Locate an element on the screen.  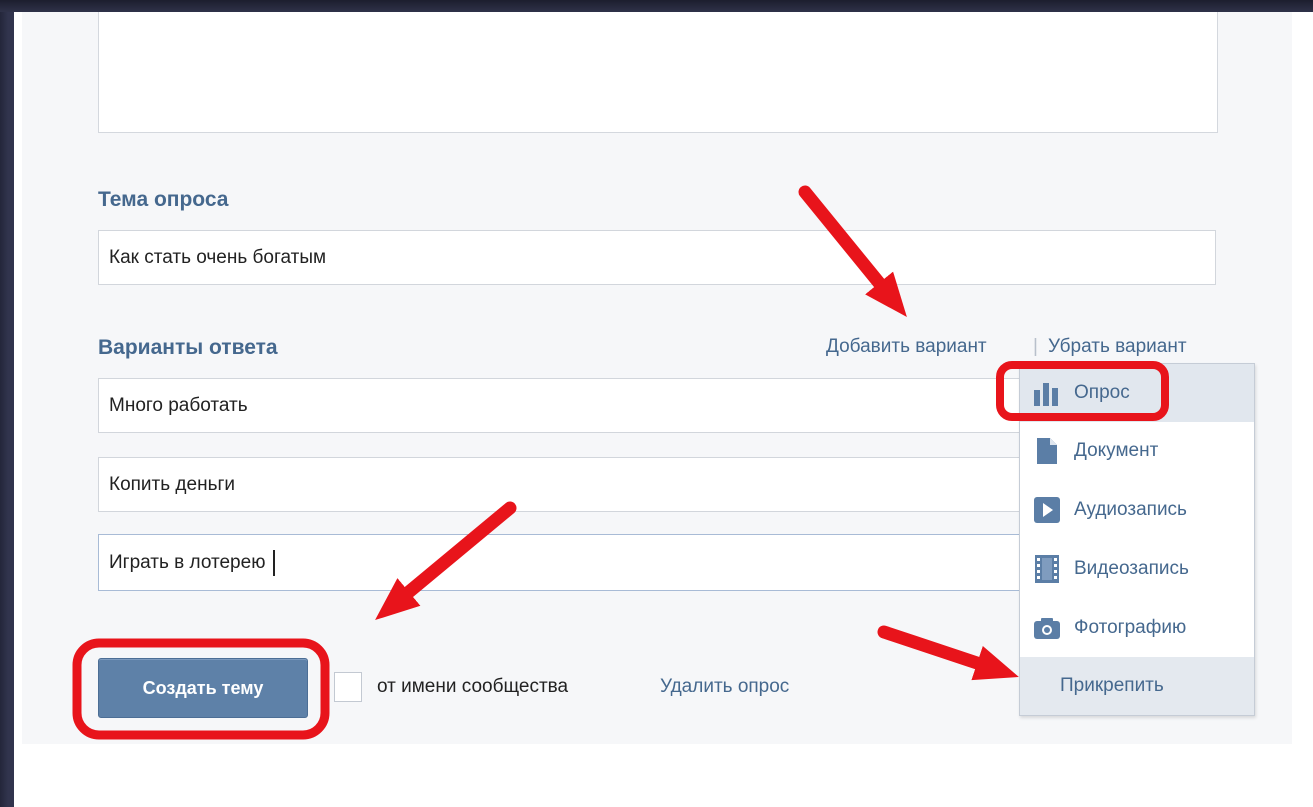
attach-menu-item-photo: Фотографию is located at coordinates (1137, 628).